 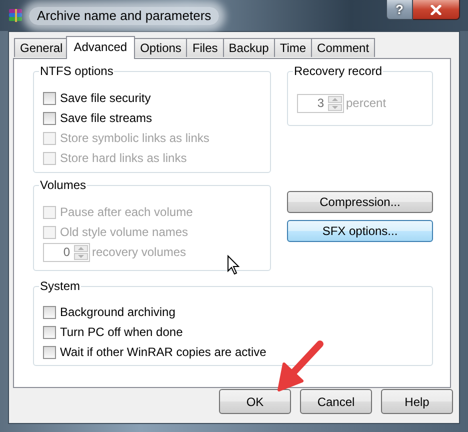 I want to click on checkbox: Wait if other WinRAR copies are active, so click(x=154, y=352).